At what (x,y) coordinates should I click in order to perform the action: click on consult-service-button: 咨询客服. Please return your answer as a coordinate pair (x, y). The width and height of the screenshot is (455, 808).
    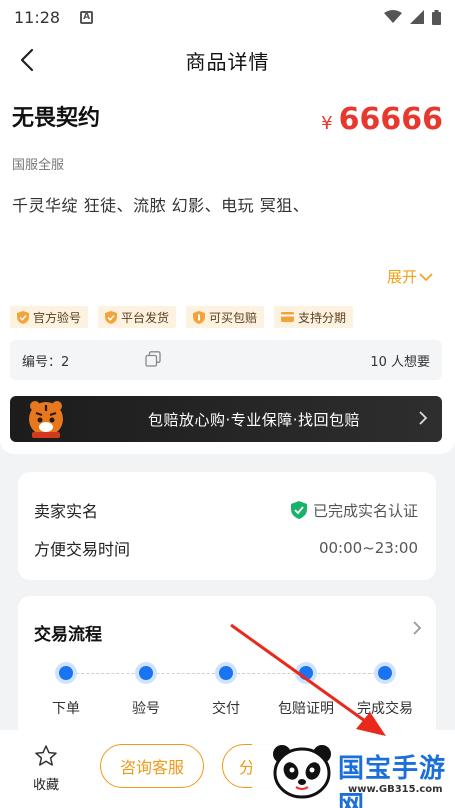
    Looking at the image, I should click on (152, 766).